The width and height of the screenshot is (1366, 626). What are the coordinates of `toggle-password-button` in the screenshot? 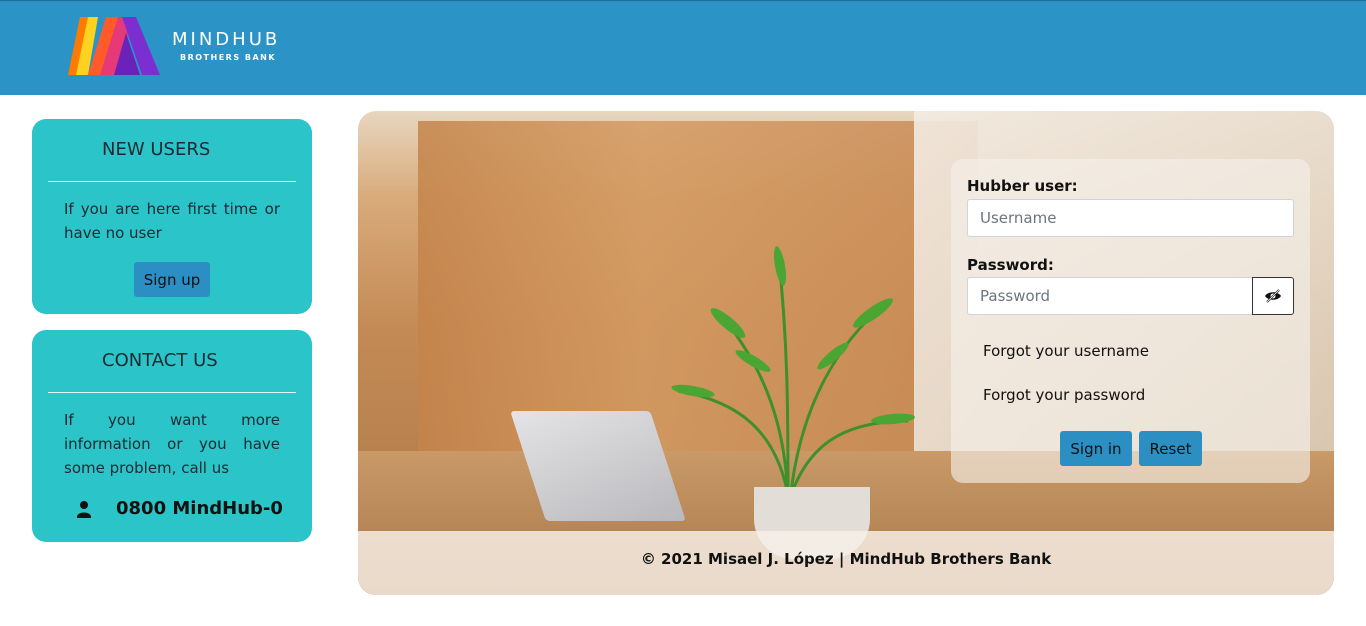 It's located at (1273, 296).